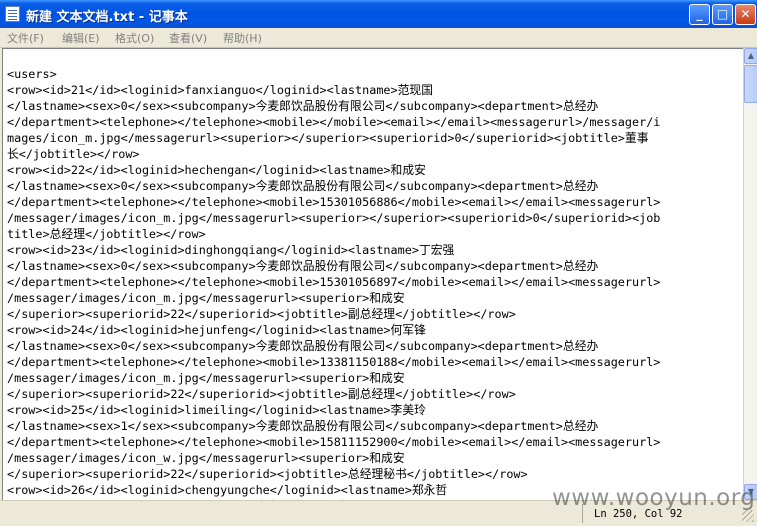 The height and width of the screenshot is (526, 757). Describe the element at coordinates (12, 14) in the screenshot. I see `notepad-icon` at that location.